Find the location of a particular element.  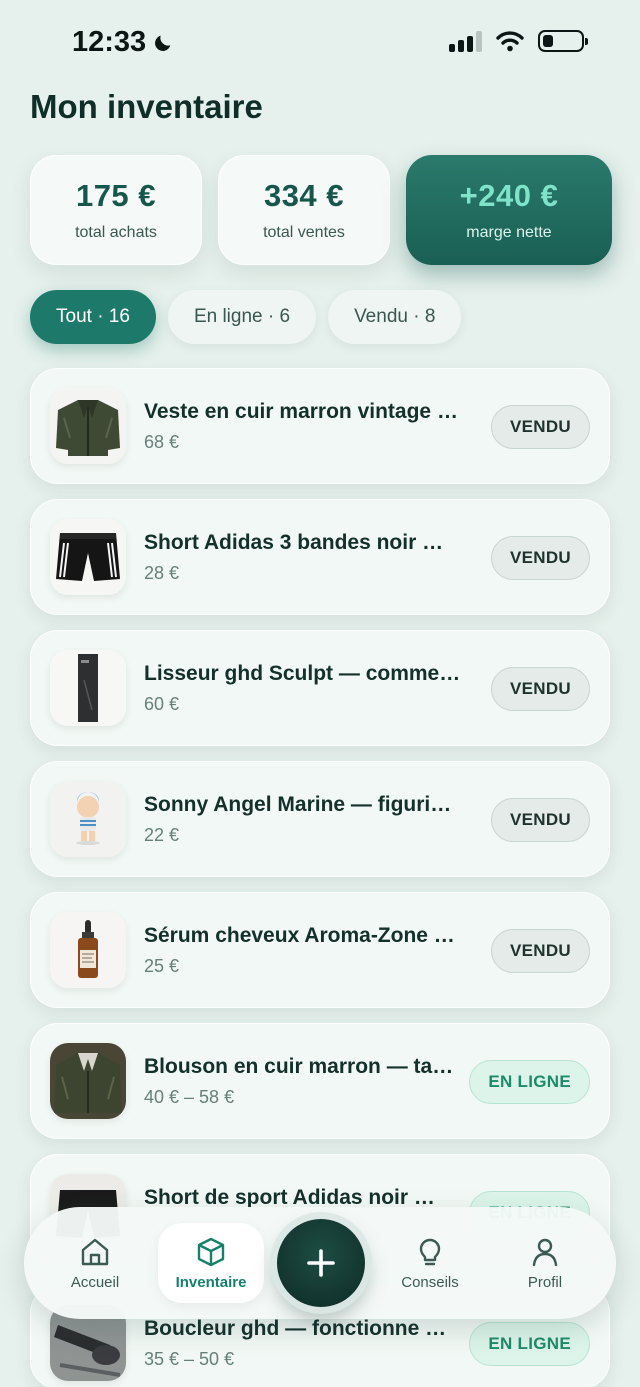

item-thumbnail-jacket is located at coordinates (88, 426).